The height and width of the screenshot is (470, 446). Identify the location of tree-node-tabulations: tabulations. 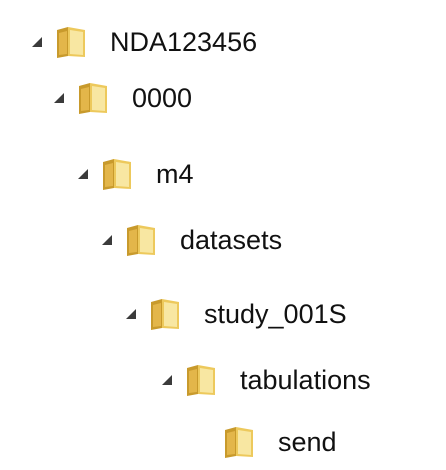
(265, 380).